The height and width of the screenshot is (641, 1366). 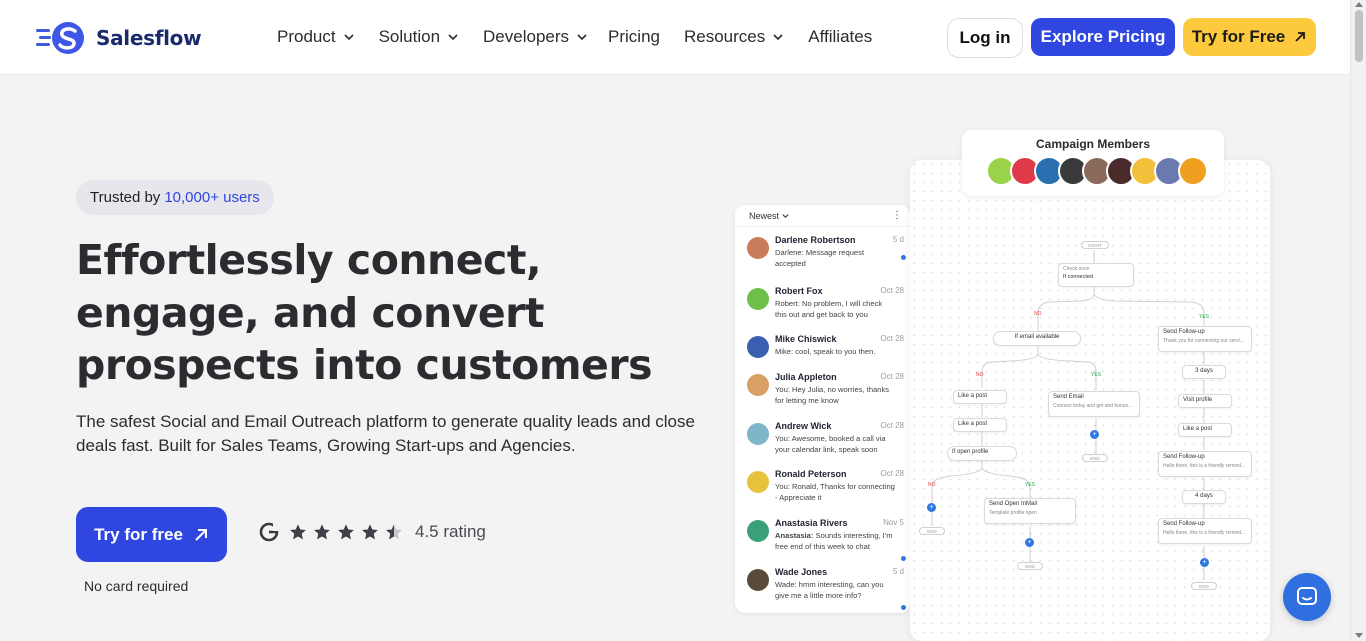 What do you see at coordinates (1103, 37) in the screenshot?
I see `explore-pricing-button: Explore Pricing` at bounding box center [1103, 37].